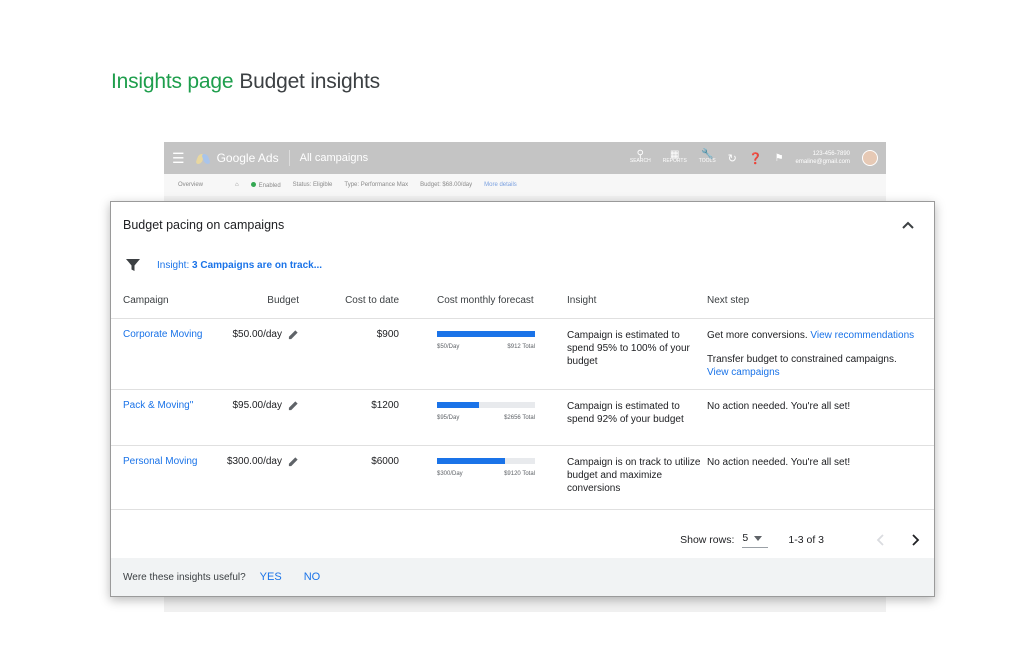 This screenshot has width=1024, height=655. I want to click on feedback-footer: Were these insights useful? YES NO, so click(522, 577).